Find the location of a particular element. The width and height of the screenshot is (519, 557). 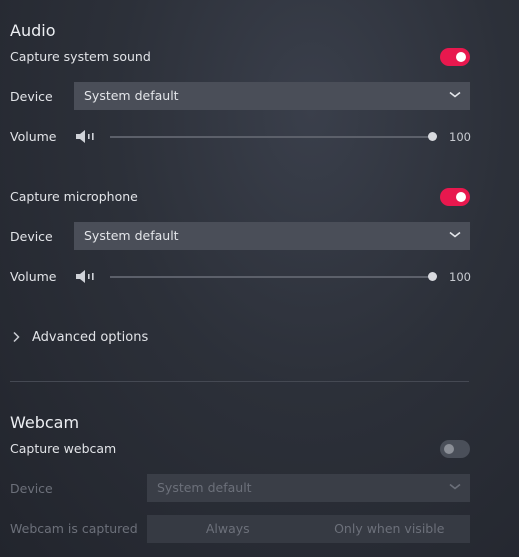

system-volume-slider-thumb is located at coordinates (432, 136).